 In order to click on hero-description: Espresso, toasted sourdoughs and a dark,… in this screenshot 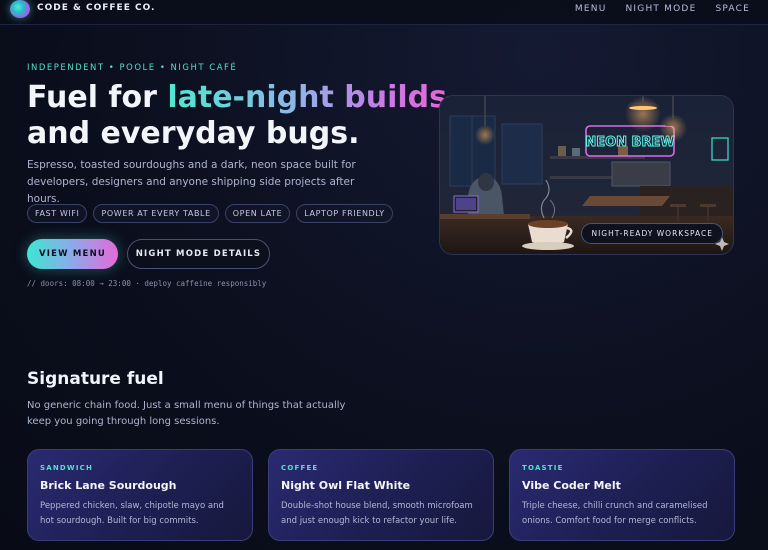, I will do `click(191, 182)`.